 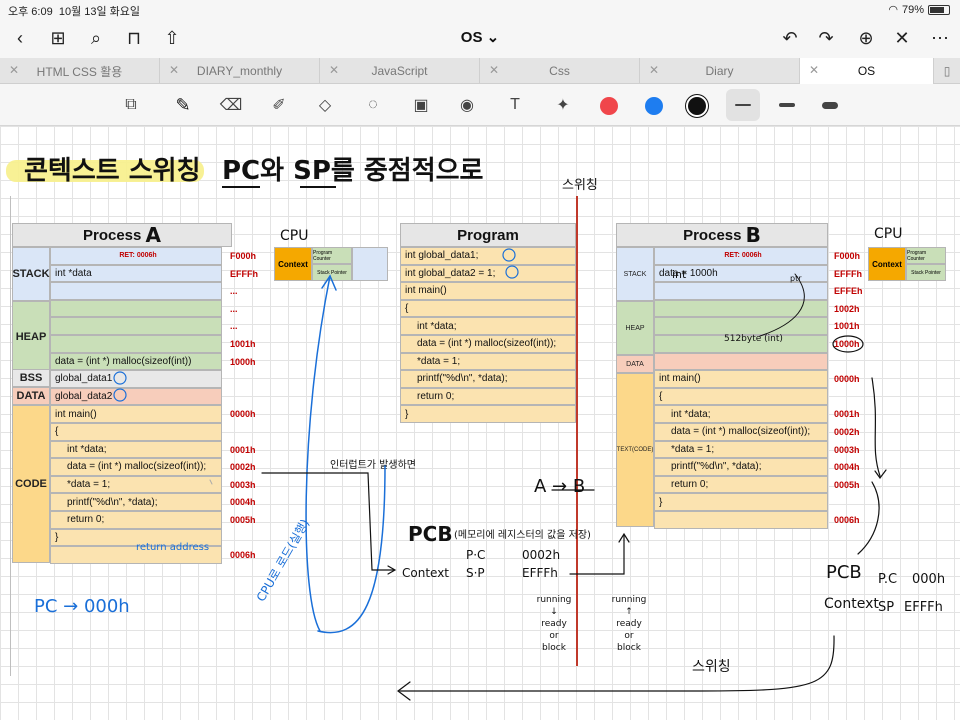 I want to click on tab-html-css: ✕ HTML CSS 활용, so click(x=80, y=71).